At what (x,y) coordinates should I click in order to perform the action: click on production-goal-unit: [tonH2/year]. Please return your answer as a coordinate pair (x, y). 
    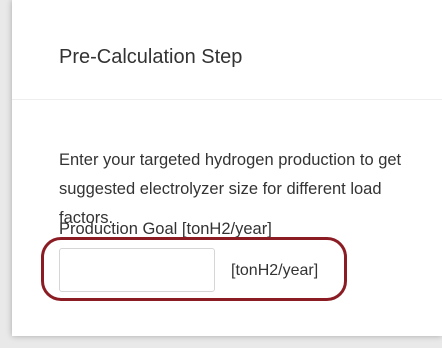
    Looking at the image, I should click on (275, 270).